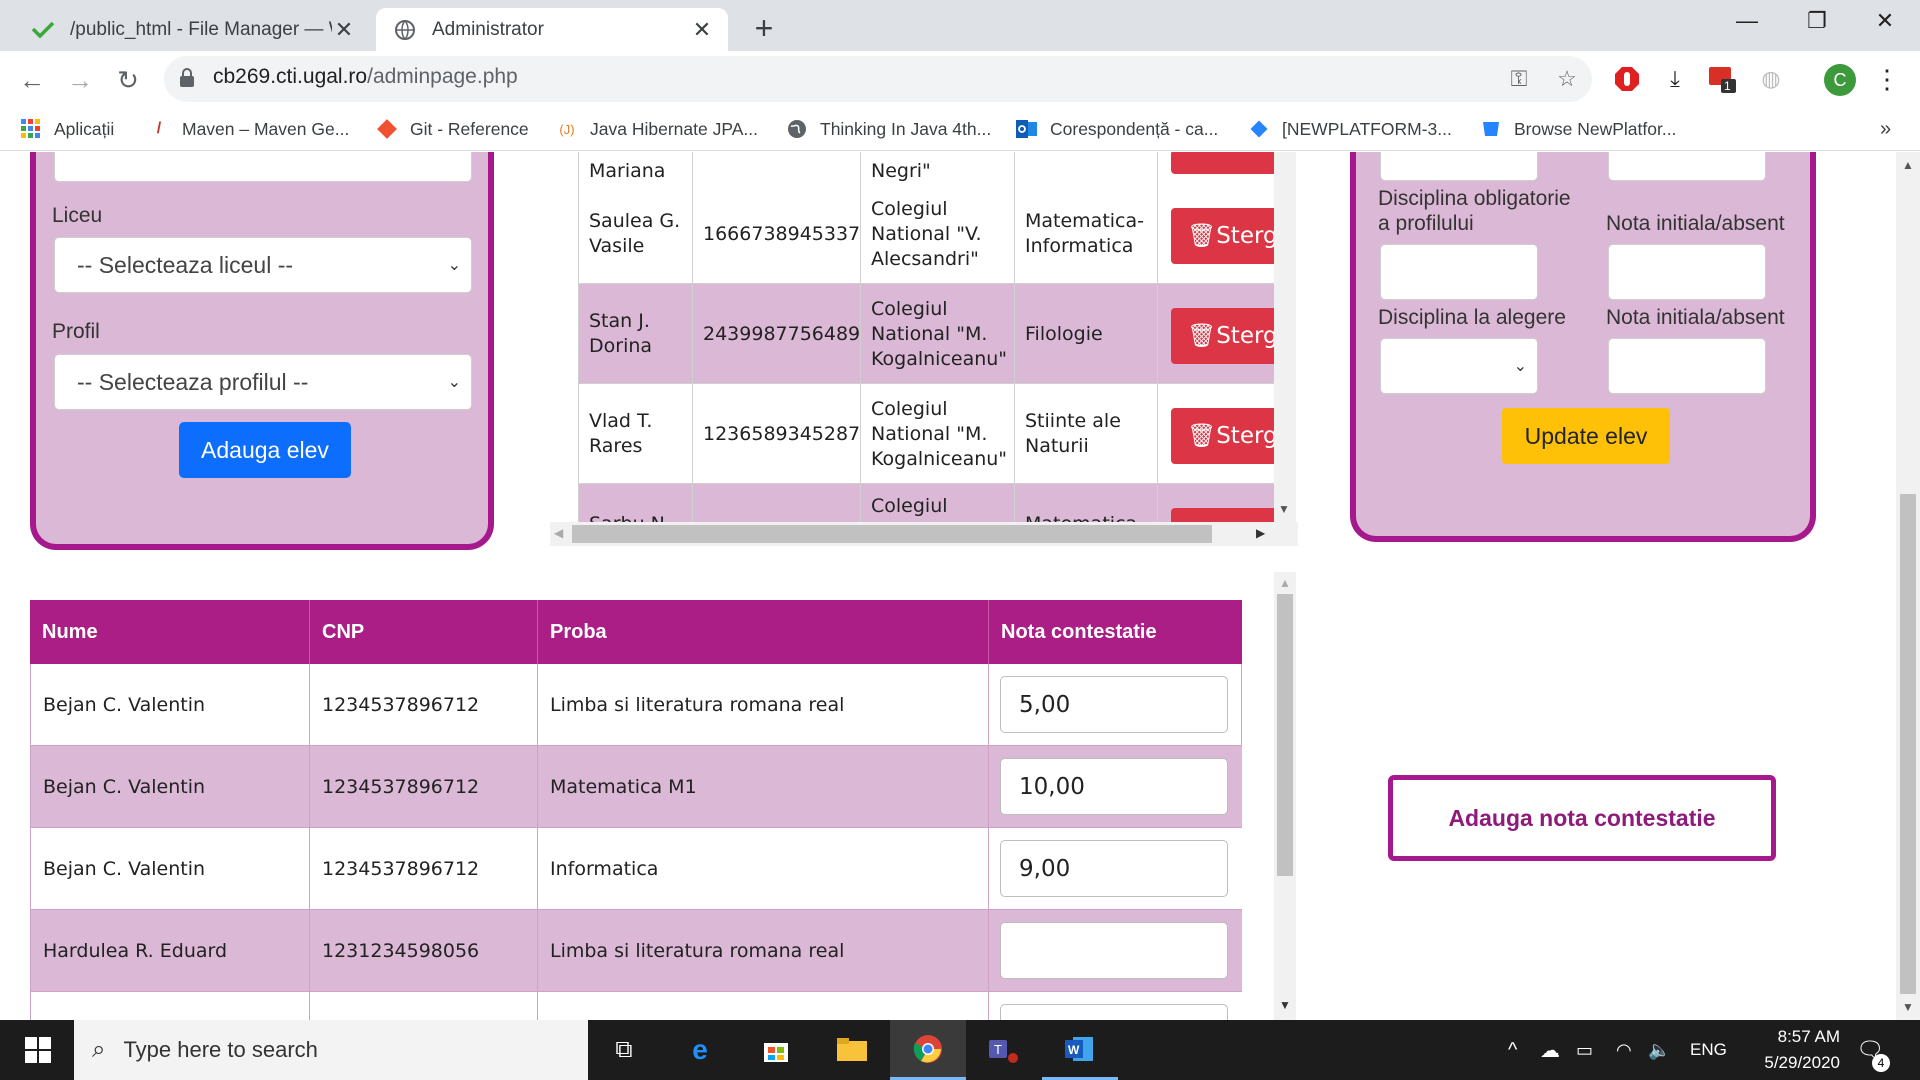 The width and height of the screenshot is (1920, 1080). What do you see at coordinates (169, 787) in the screenshot?
I see `cell-nume: Bejan C. Valentin` at bounding box center [169, 787].